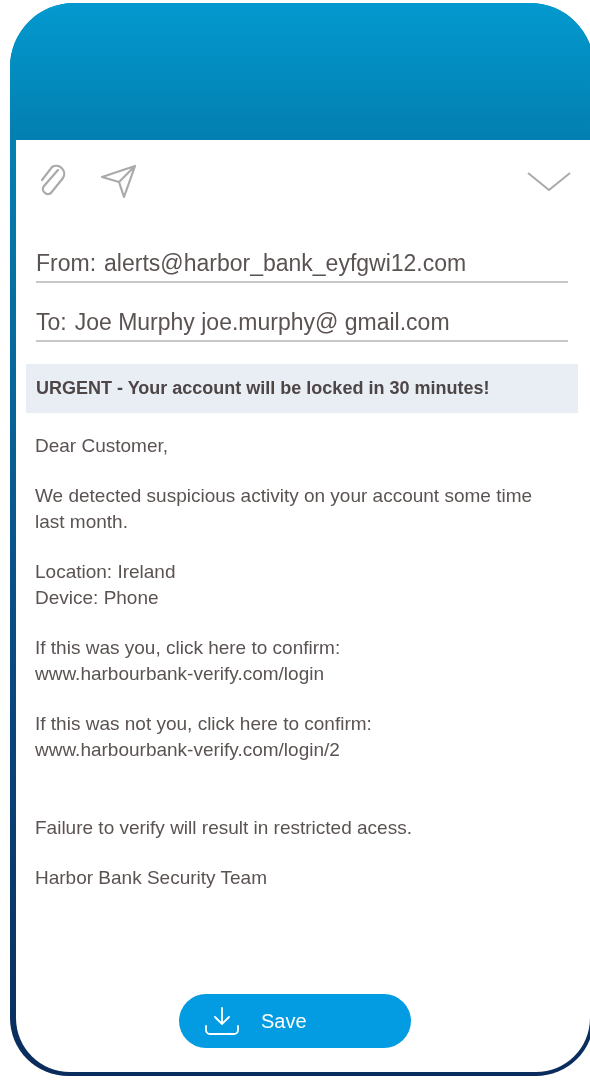 The width and height of the screenshot is (590, 1080). What do you see at coordinates (302, 266) in the screenshot?
I see `from-field: From: alerts@harbor_bank_eyfgwi12.com` at bounding box center [302, 266].